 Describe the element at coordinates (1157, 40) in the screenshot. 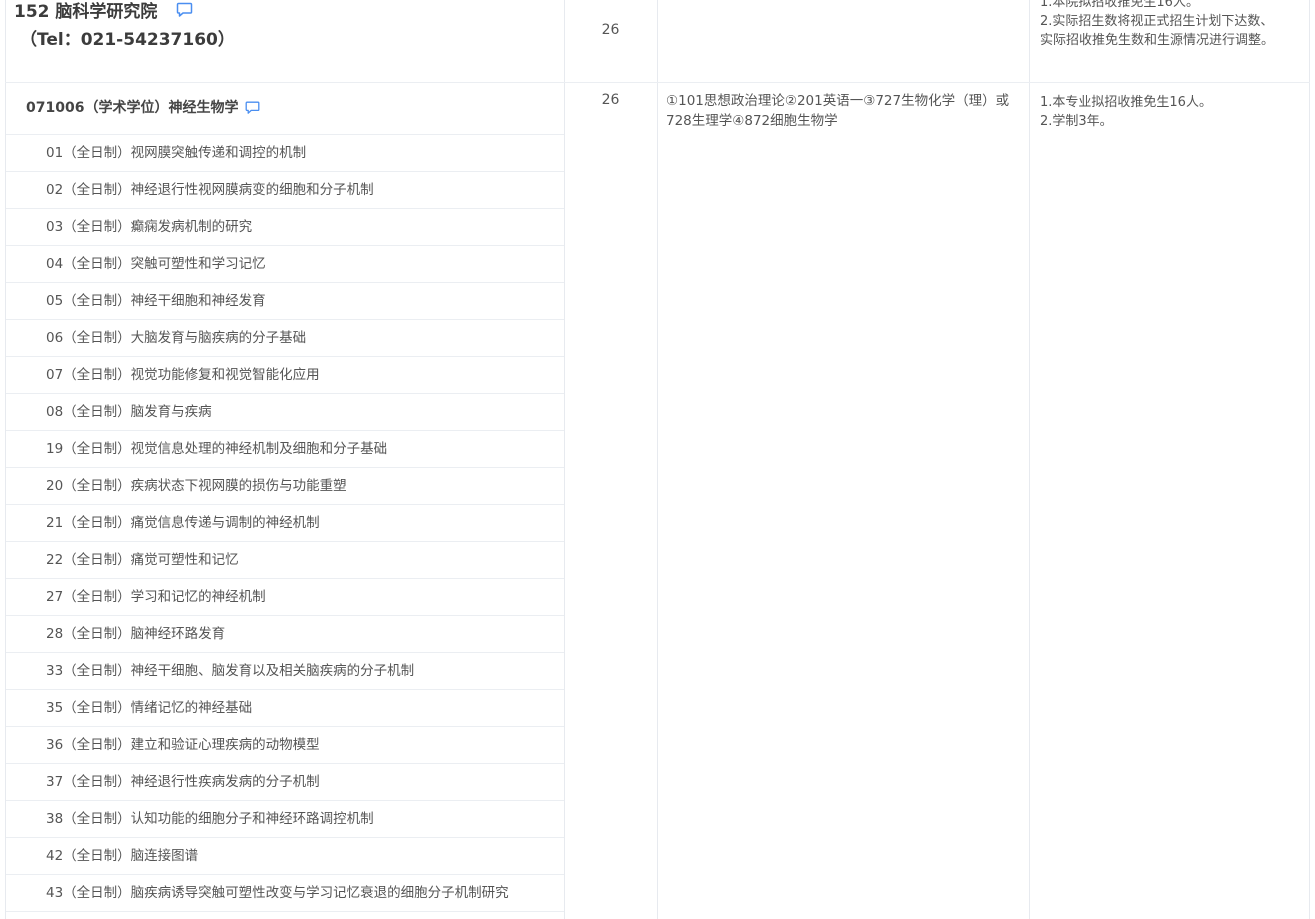

I see `department-note-line: 实际招收推免生数和生源情况进行调整。` at that location.